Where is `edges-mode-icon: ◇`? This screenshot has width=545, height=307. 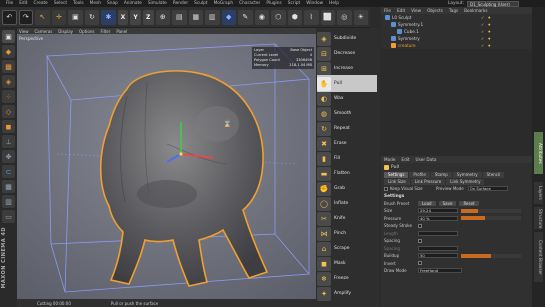 edges-mode-icon: ◇ is located at coordinates (8, 111).